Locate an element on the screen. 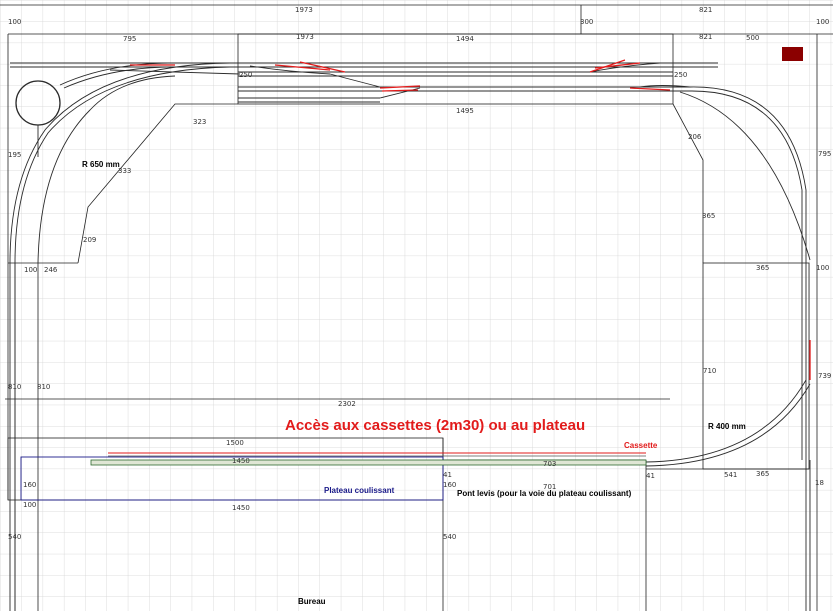 The height and width of the screenshot is (611, 833). cassette-label: Cassette is located at coordinates (641, 445).